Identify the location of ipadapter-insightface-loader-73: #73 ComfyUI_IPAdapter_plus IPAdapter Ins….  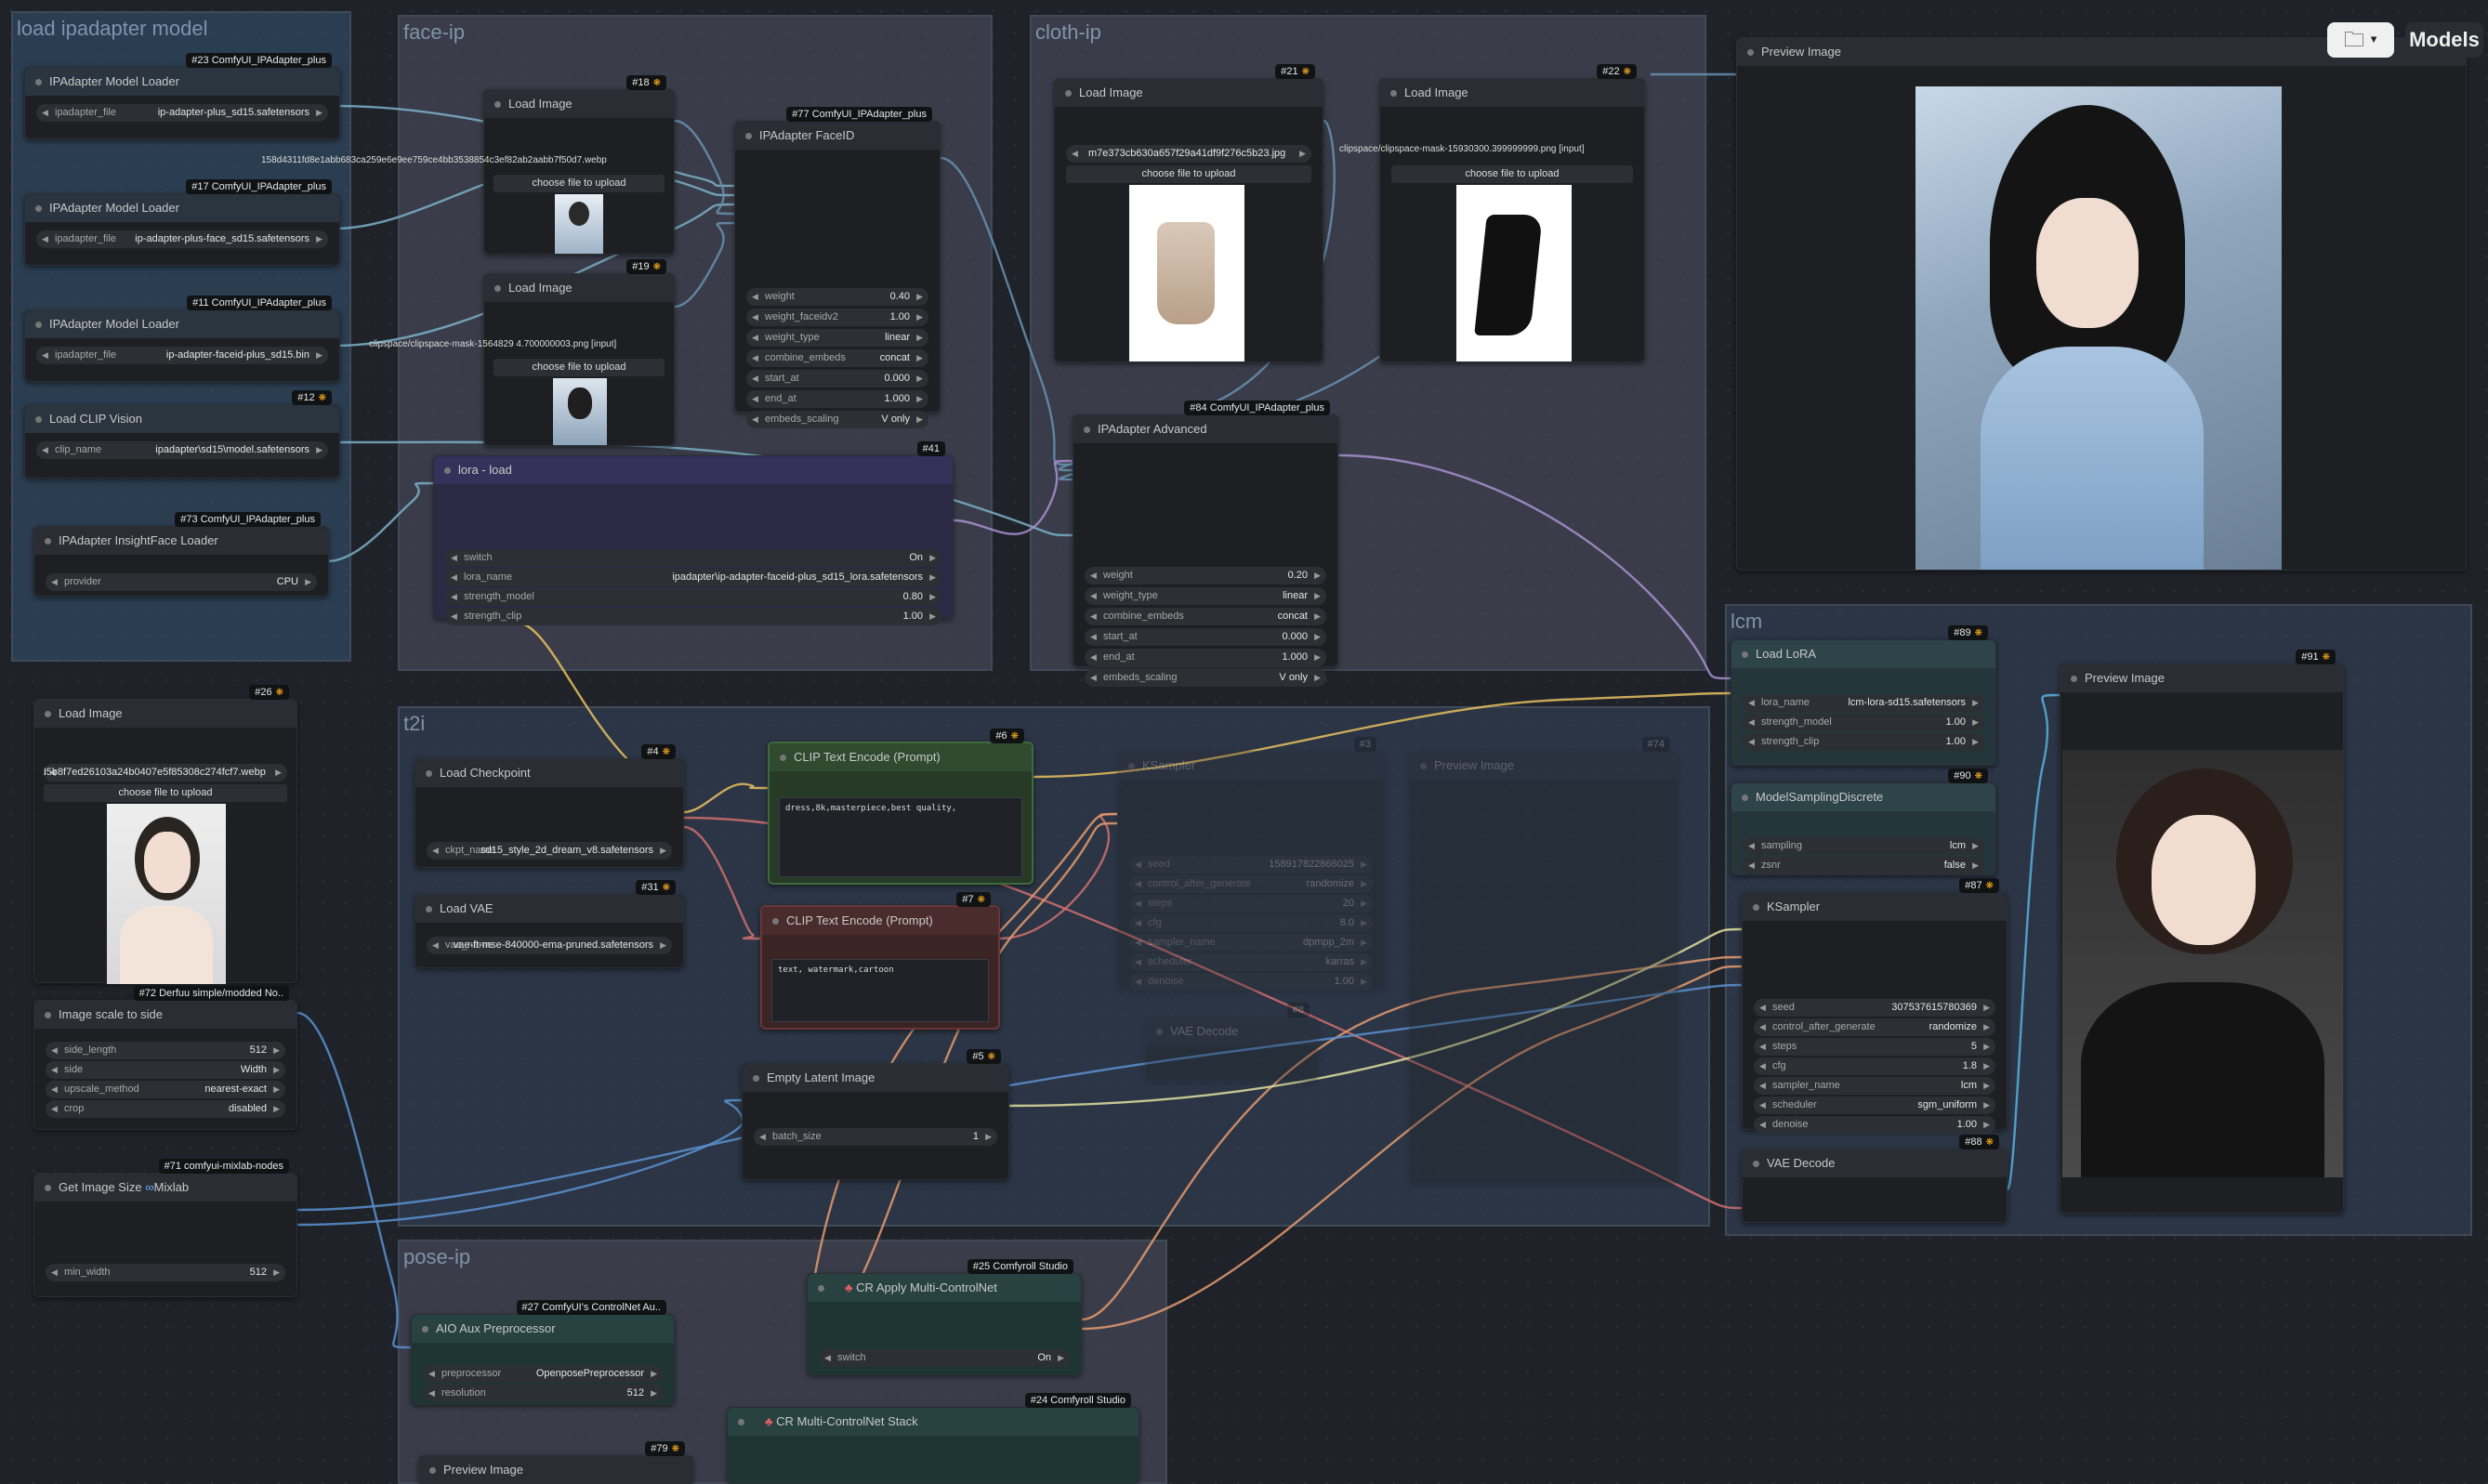
(181, 554).